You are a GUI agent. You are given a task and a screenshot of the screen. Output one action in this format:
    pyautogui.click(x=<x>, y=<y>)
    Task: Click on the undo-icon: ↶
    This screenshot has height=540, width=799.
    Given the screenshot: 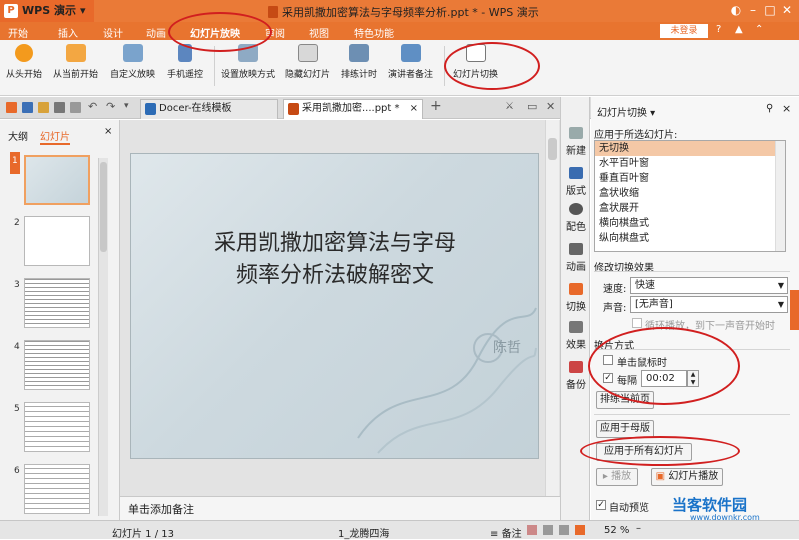 What is the action you would take?
    pyautogui.click(x=92, y=106)
    